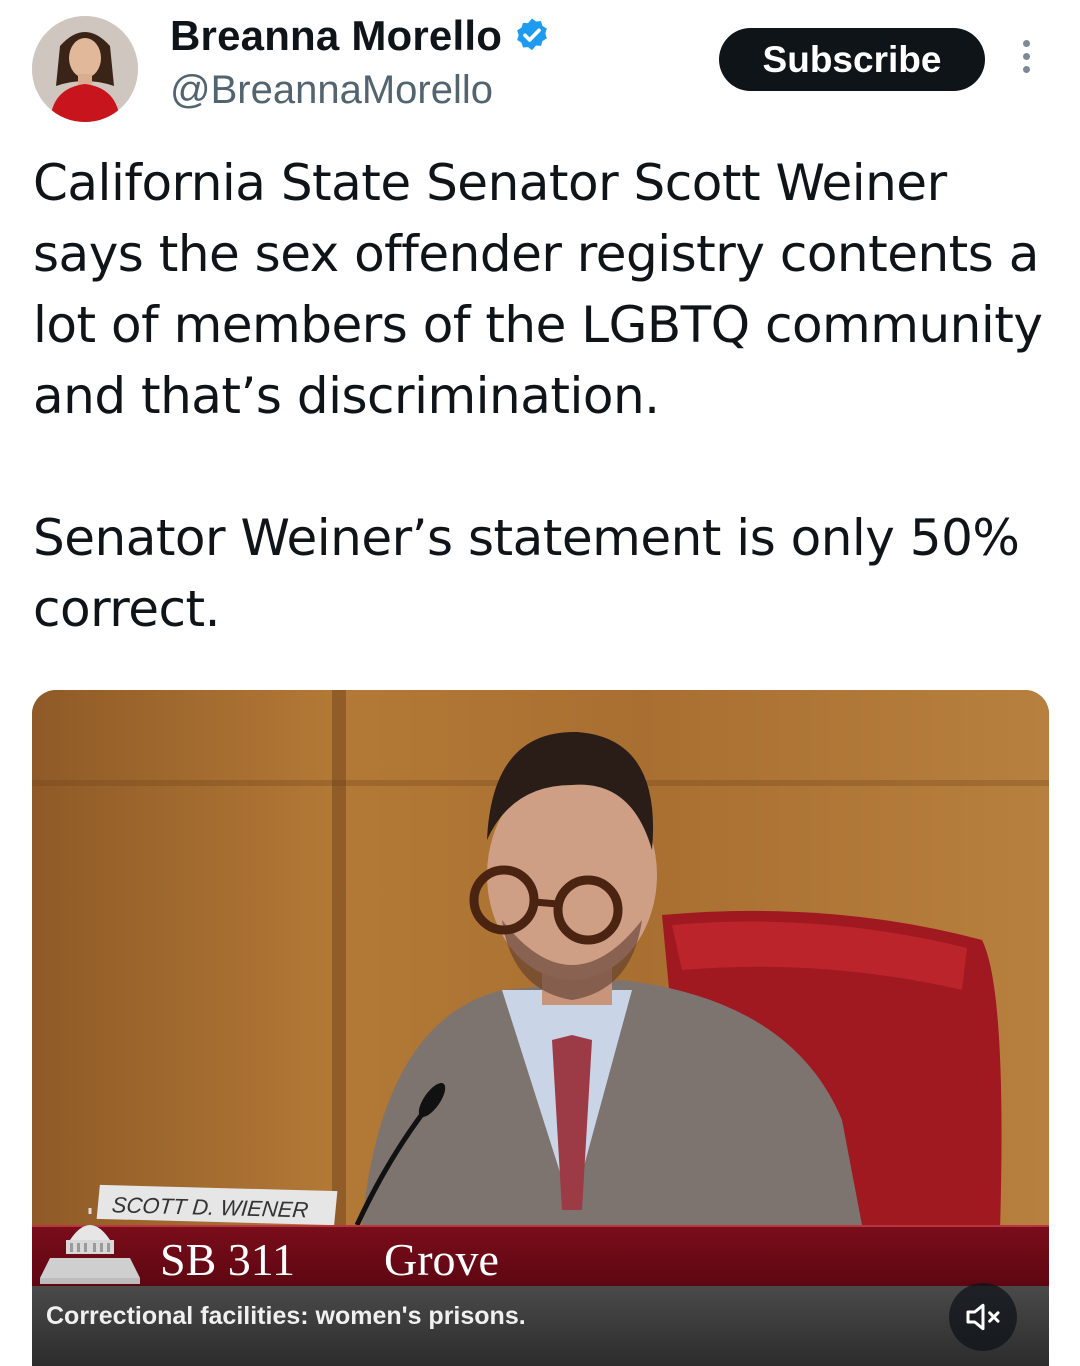 Image resolution: width=1080 pixels, height=1366 pixels. Describe the element at coordinates (532, 34) in the screenshot. I see `verified-badge-icon` at that location.